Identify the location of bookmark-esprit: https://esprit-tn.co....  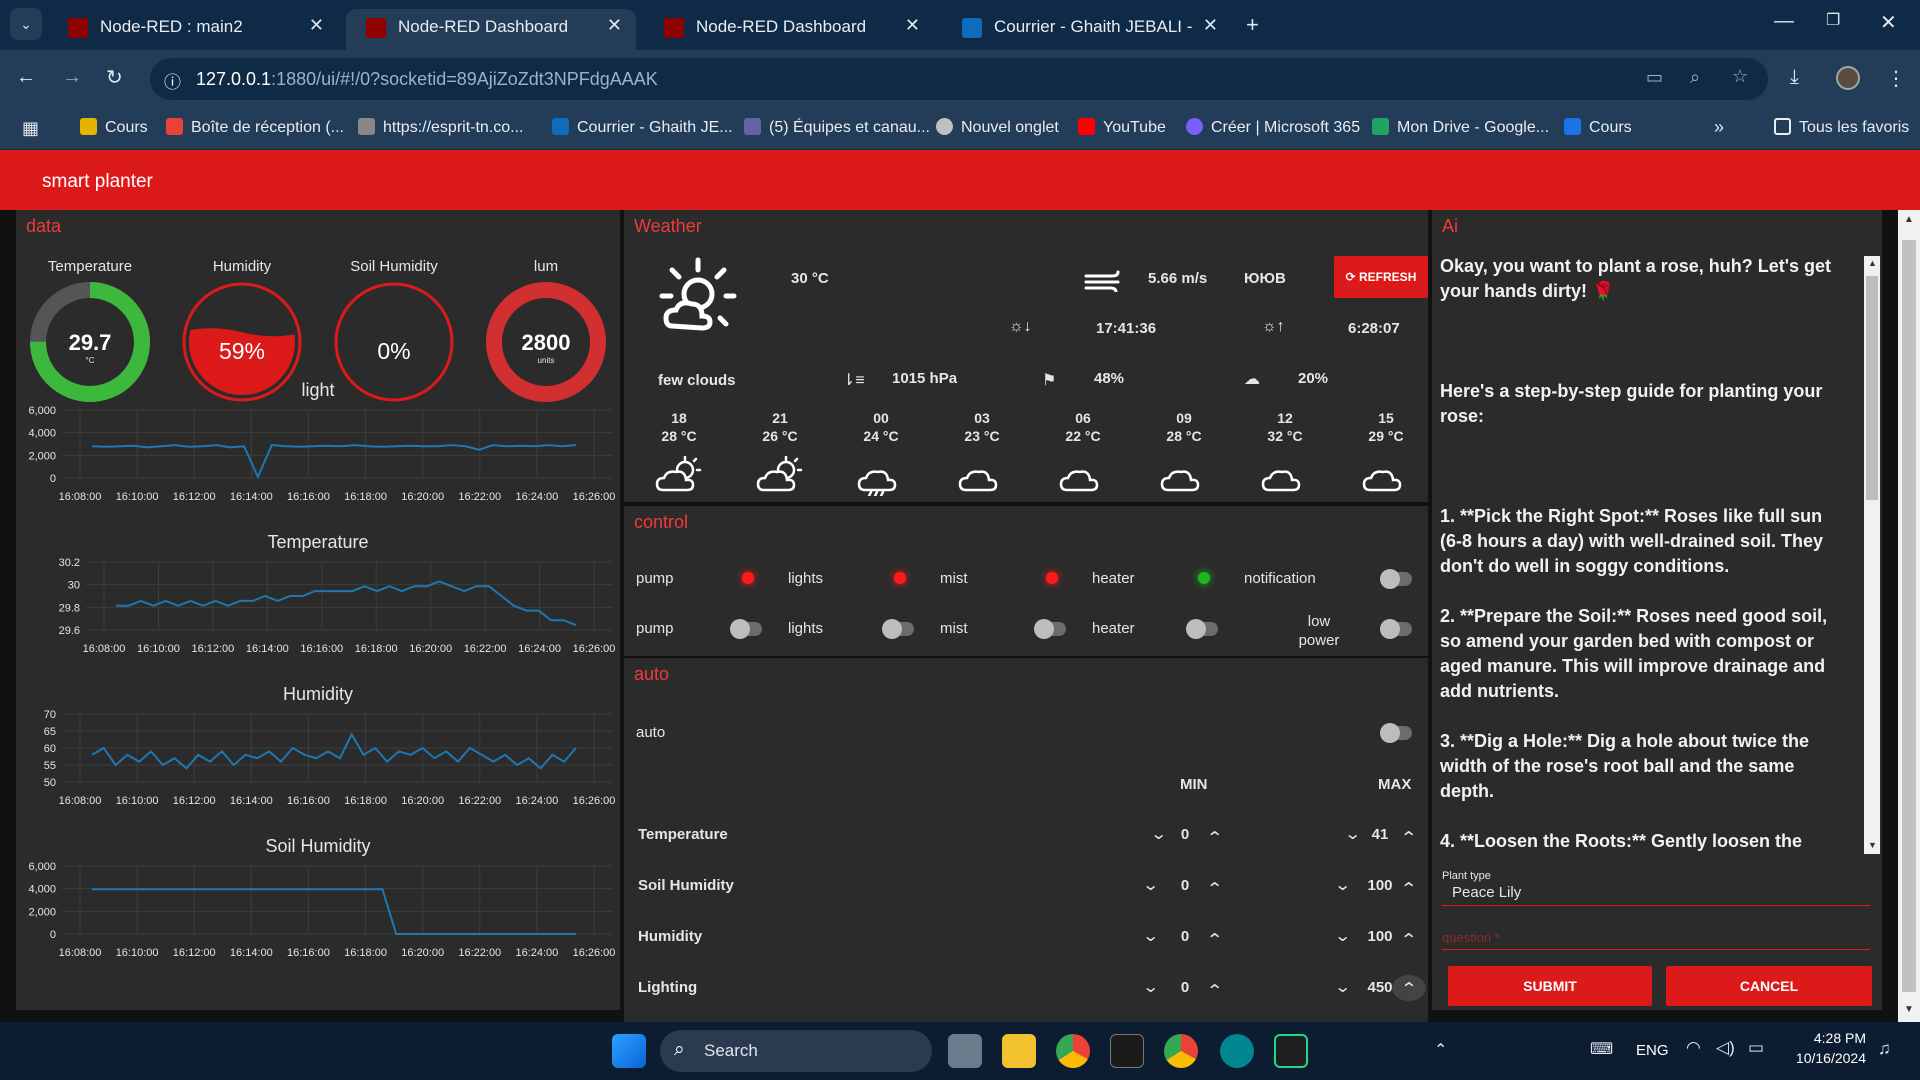
(441, 127).